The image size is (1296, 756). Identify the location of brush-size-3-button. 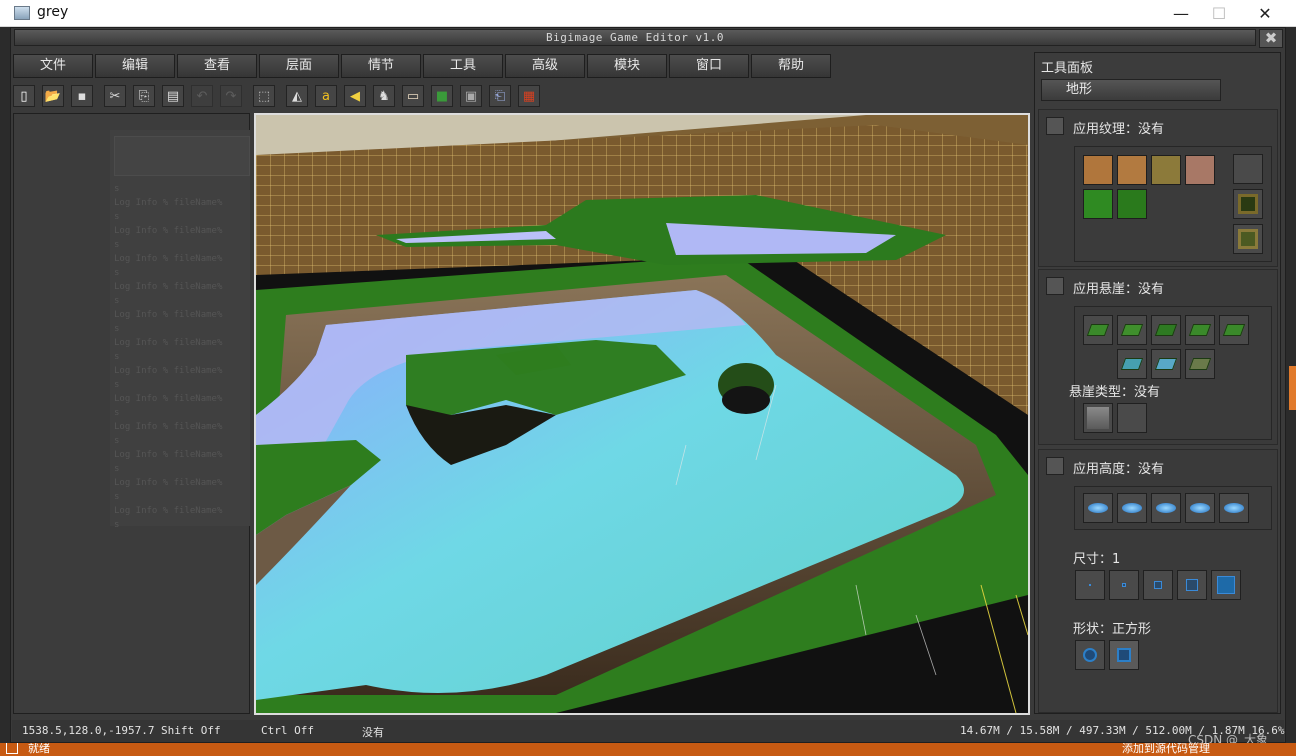
(1158, 585).